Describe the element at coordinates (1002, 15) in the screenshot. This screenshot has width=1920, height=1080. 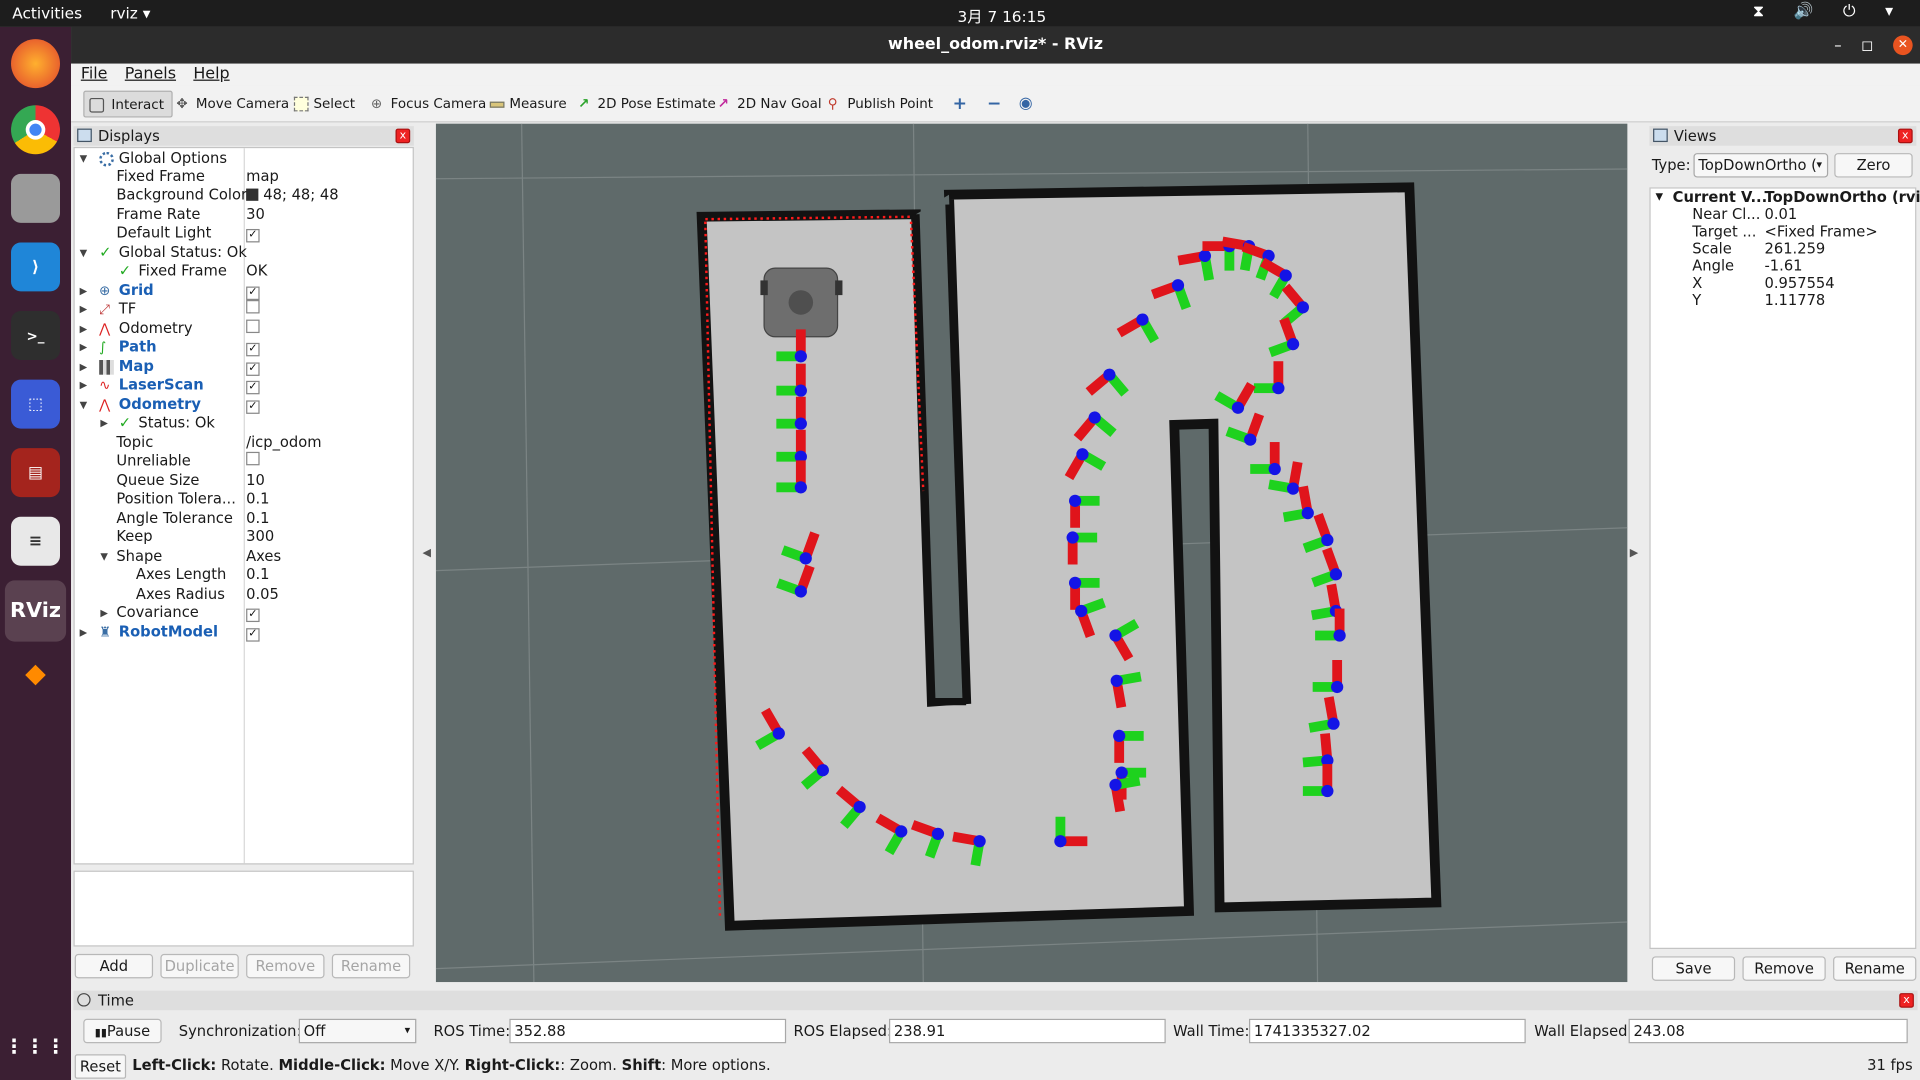
I see `clock: 3月 7 16:15` at that location.